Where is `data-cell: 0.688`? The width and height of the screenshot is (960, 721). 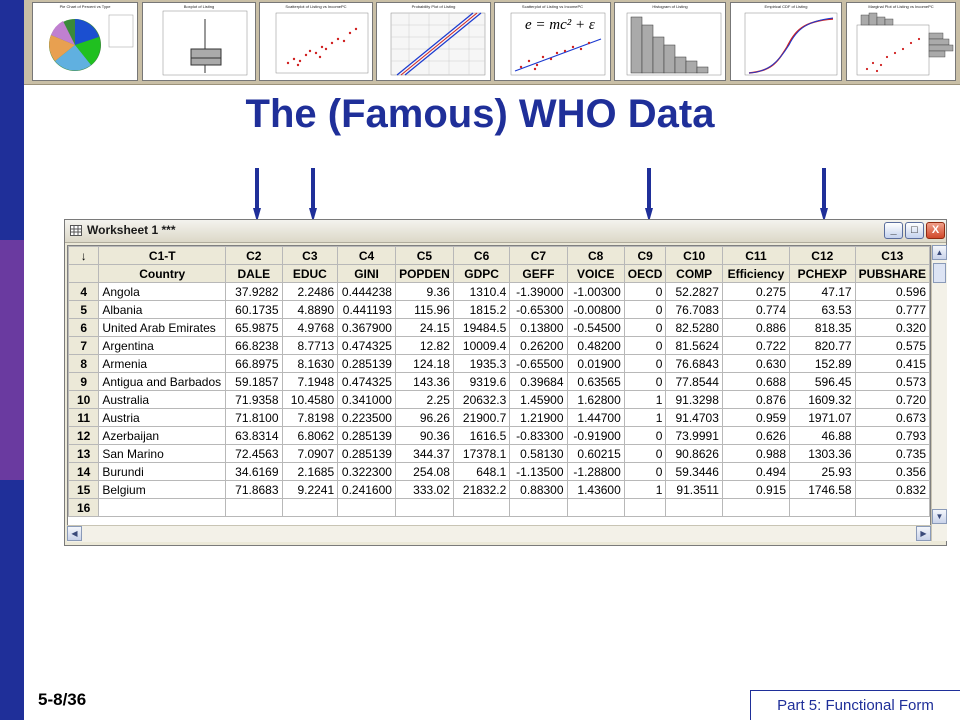 data-cell: 0.688 is located at coordinates (756, 381).